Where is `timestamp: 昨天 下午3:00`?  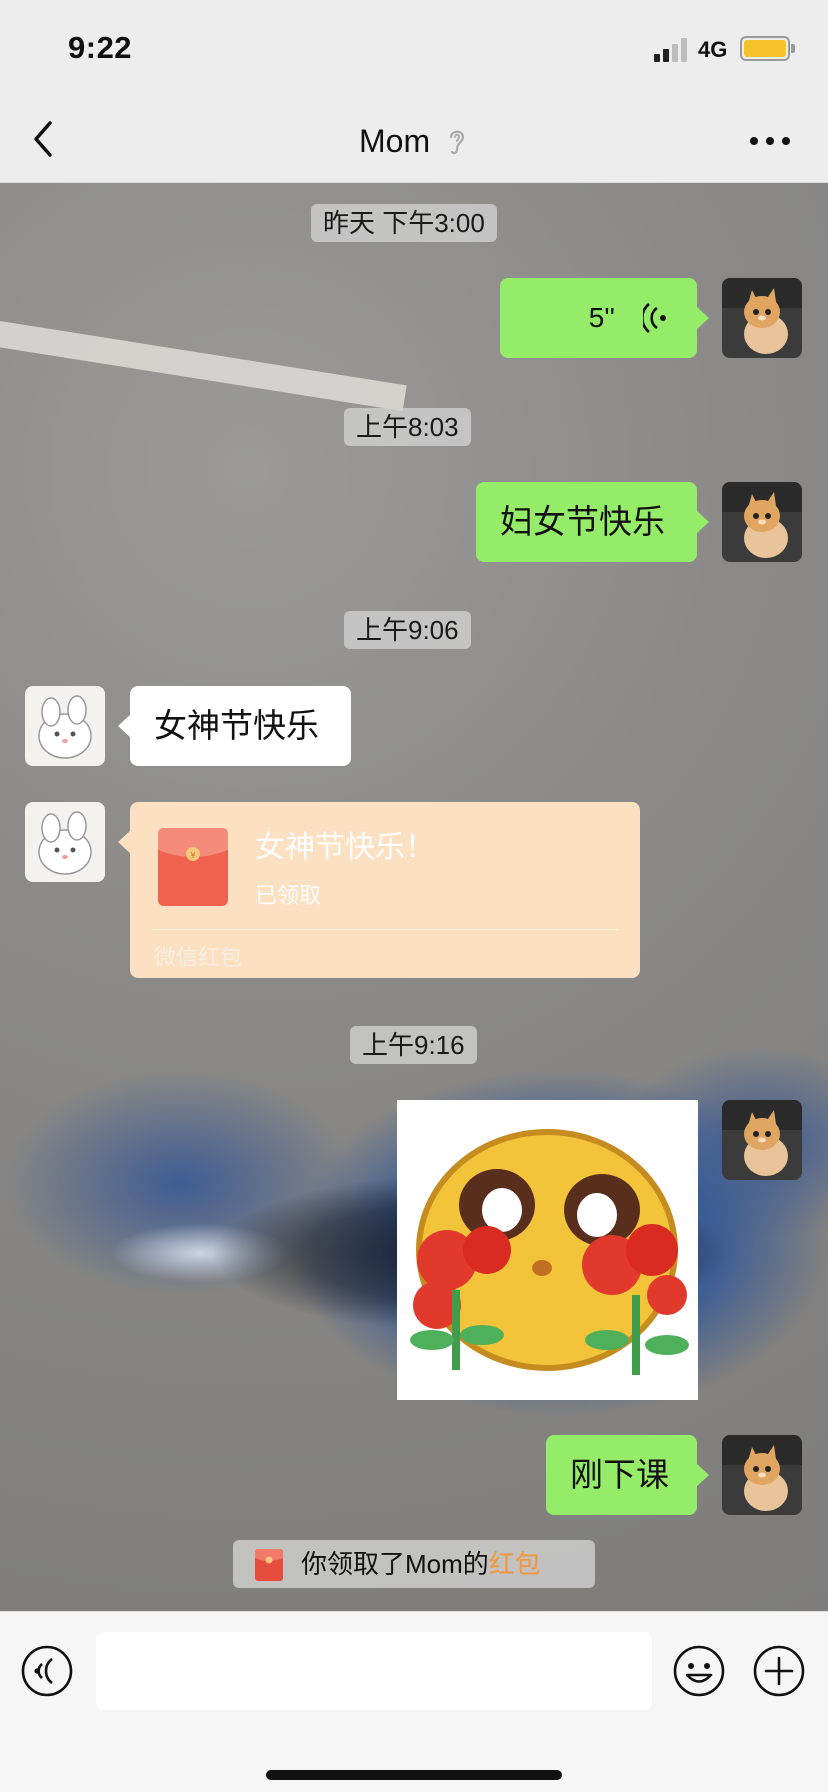
timestamp: 昨天 下午3:00 is located at coordinates (404, 223).